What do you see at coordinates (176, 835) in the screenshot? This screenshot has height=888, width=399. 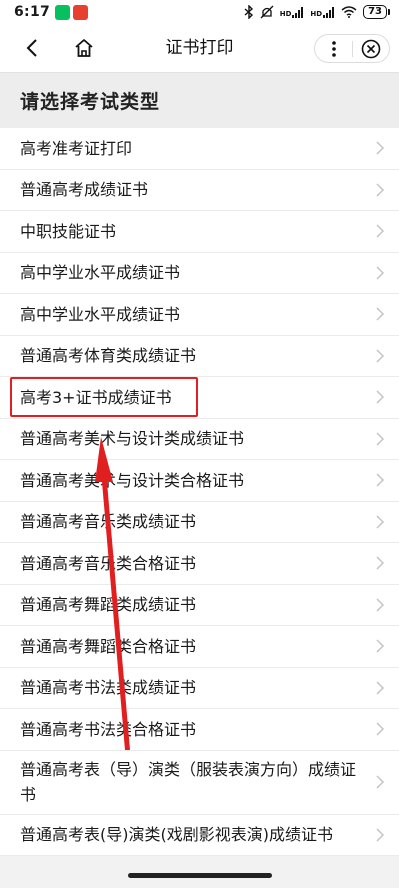 I see `list-item-label: 普通高考表(导)演类(戏剧影视表演)成绩证书` at bounding box center [176, 835].